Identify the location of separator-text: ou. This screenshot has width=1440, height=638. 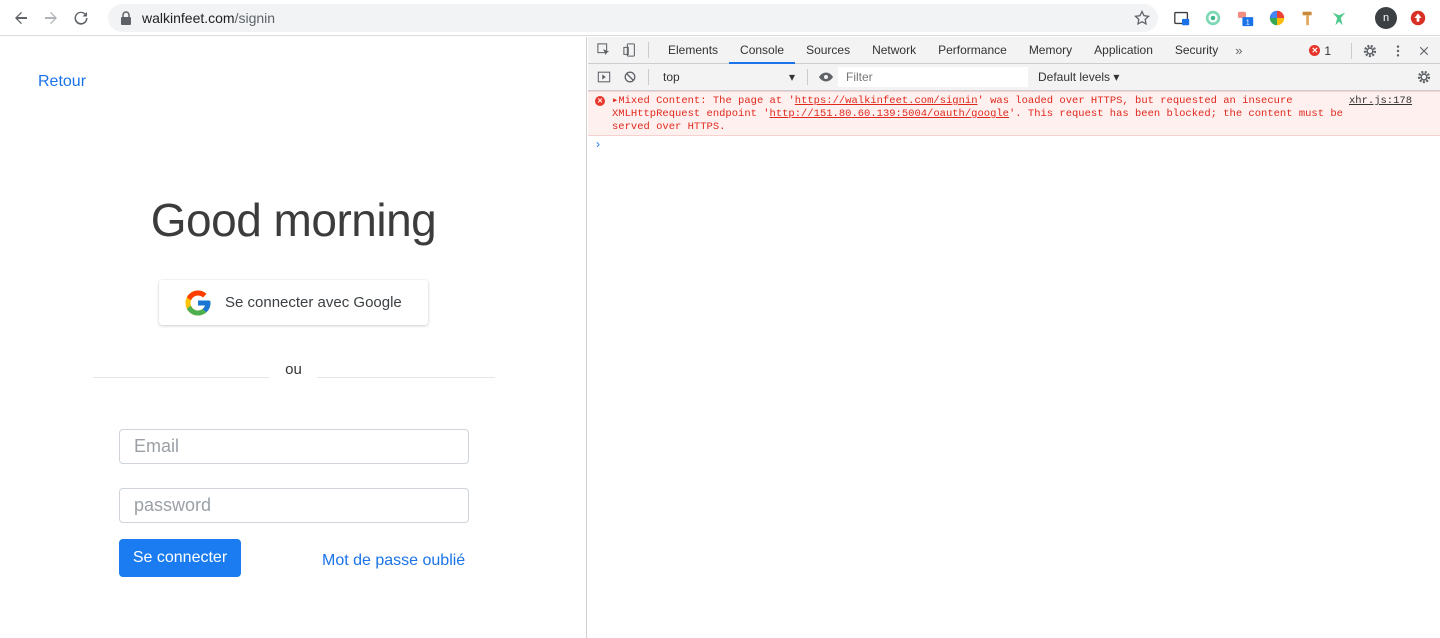
(293, 369).